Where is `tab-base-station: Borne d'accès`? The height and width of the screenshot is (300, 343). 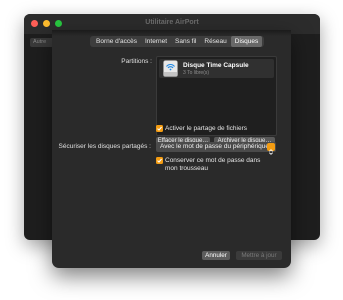
tab-base-station: Borne d'accès is located at coordinates (116, 41).